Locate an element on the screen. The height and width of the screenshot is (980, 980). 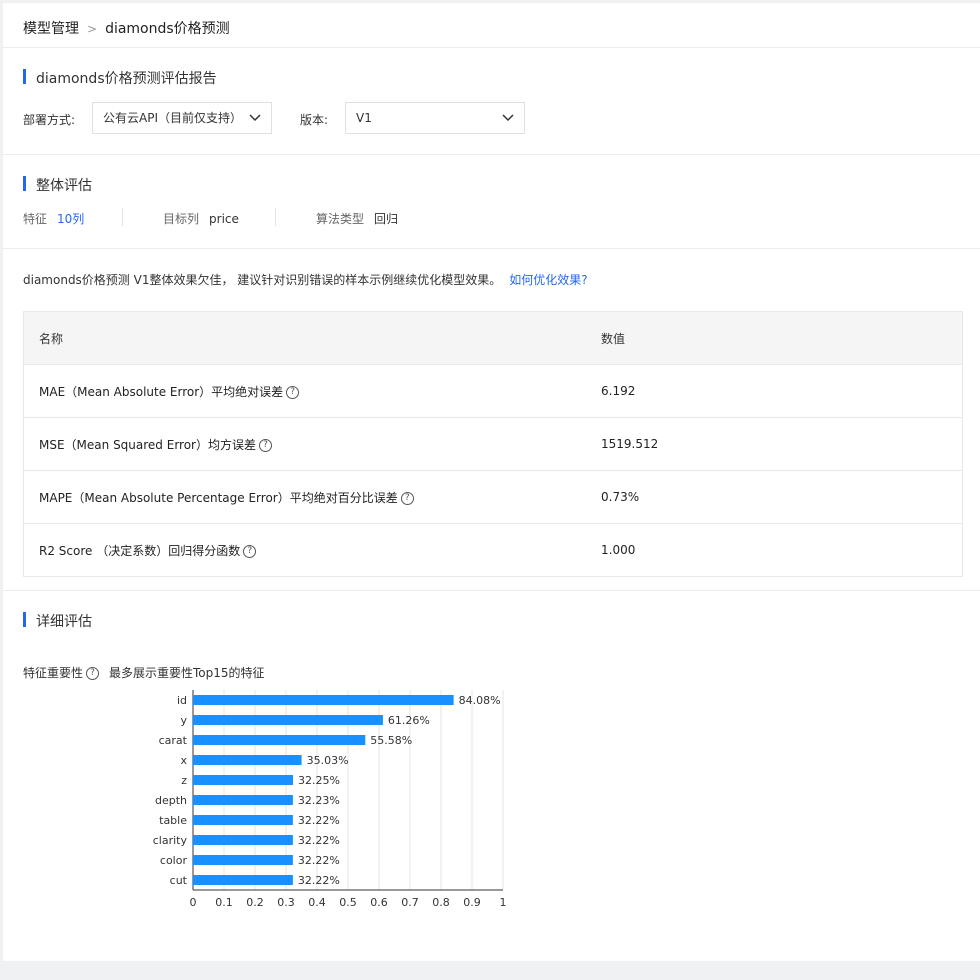
optimize-help-link: 如何优化效果? is located at coordinates (548, 280).